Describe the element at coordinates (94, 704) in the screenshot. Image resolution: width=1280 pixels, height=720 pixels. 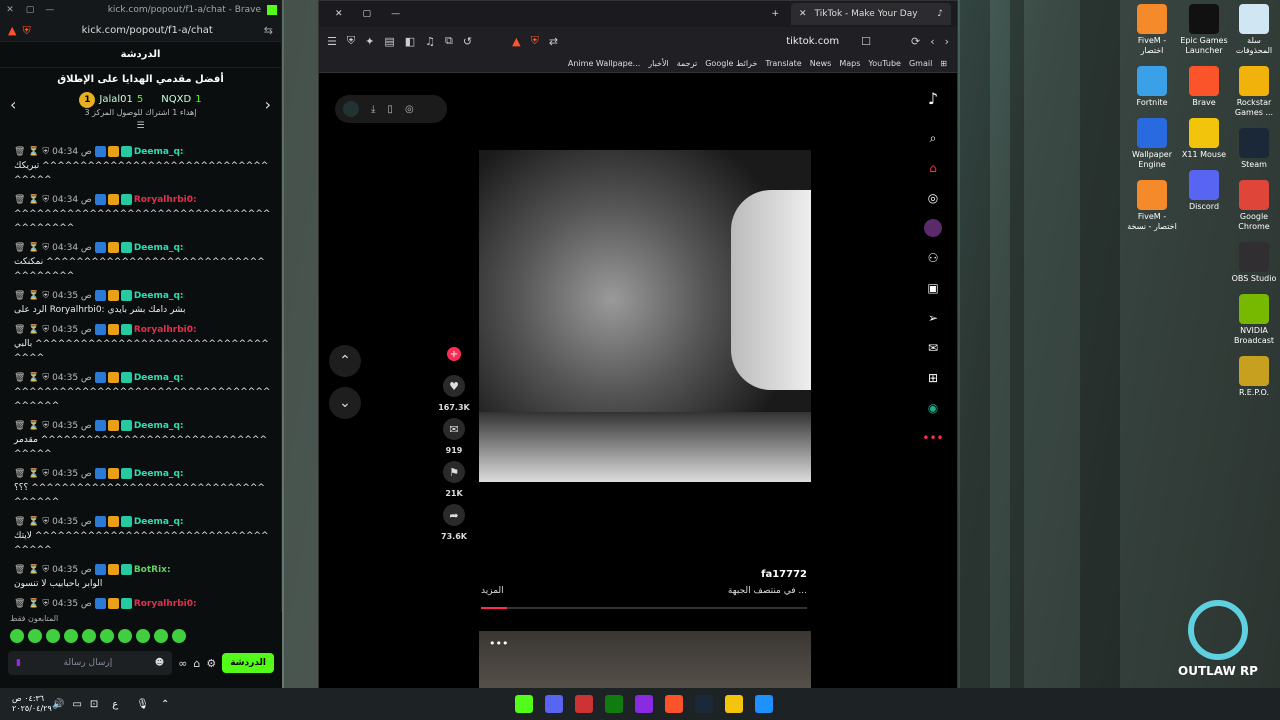
I see `monitor-icon: ⊡` at that location.